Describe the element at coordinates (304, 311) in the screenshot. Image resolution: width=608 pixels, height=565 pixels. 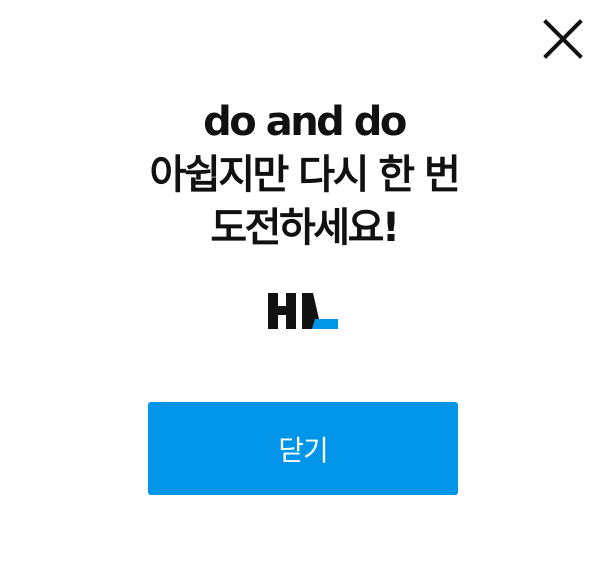
I see `hl-logo` at that location.